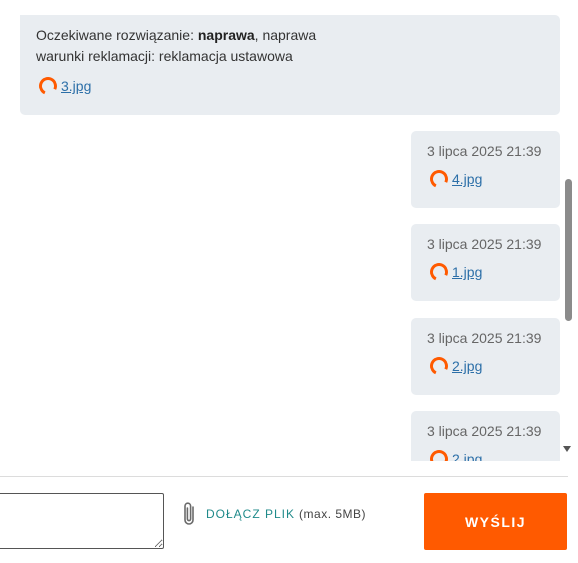  What do you see at coordinates (164, 56) in the screenshot?
I see `complaint-conditions: warunki reklamacji: reklamacja ustawowa` at bounding box center [164, 56].